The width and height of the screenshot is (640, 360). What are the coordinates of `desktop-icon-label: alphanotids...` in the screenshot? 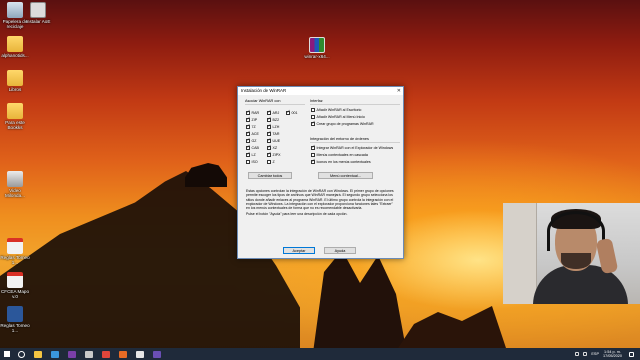 It's located at (15, 55).